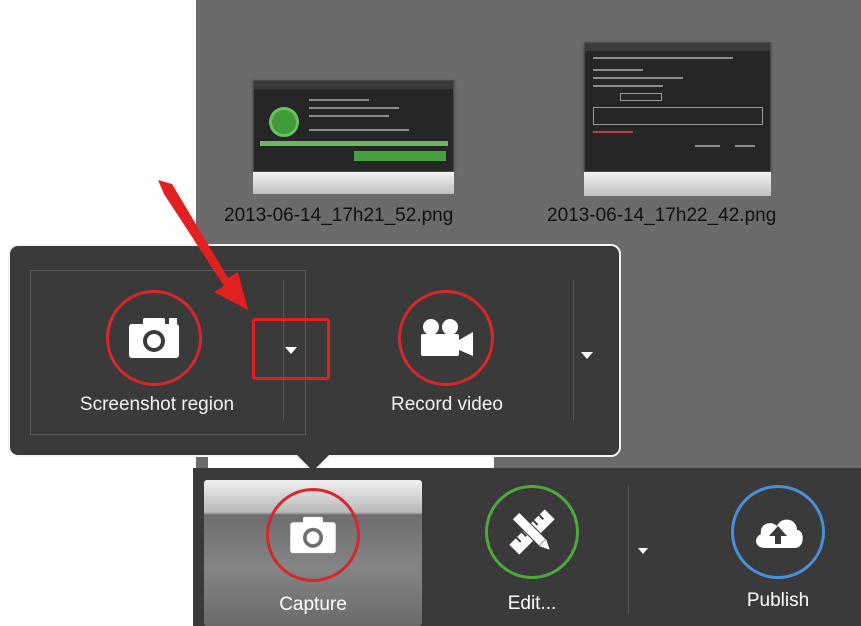 This screenshot has width=861, height=626. I want to click on cloud-upload-icon, so click(779, 533).